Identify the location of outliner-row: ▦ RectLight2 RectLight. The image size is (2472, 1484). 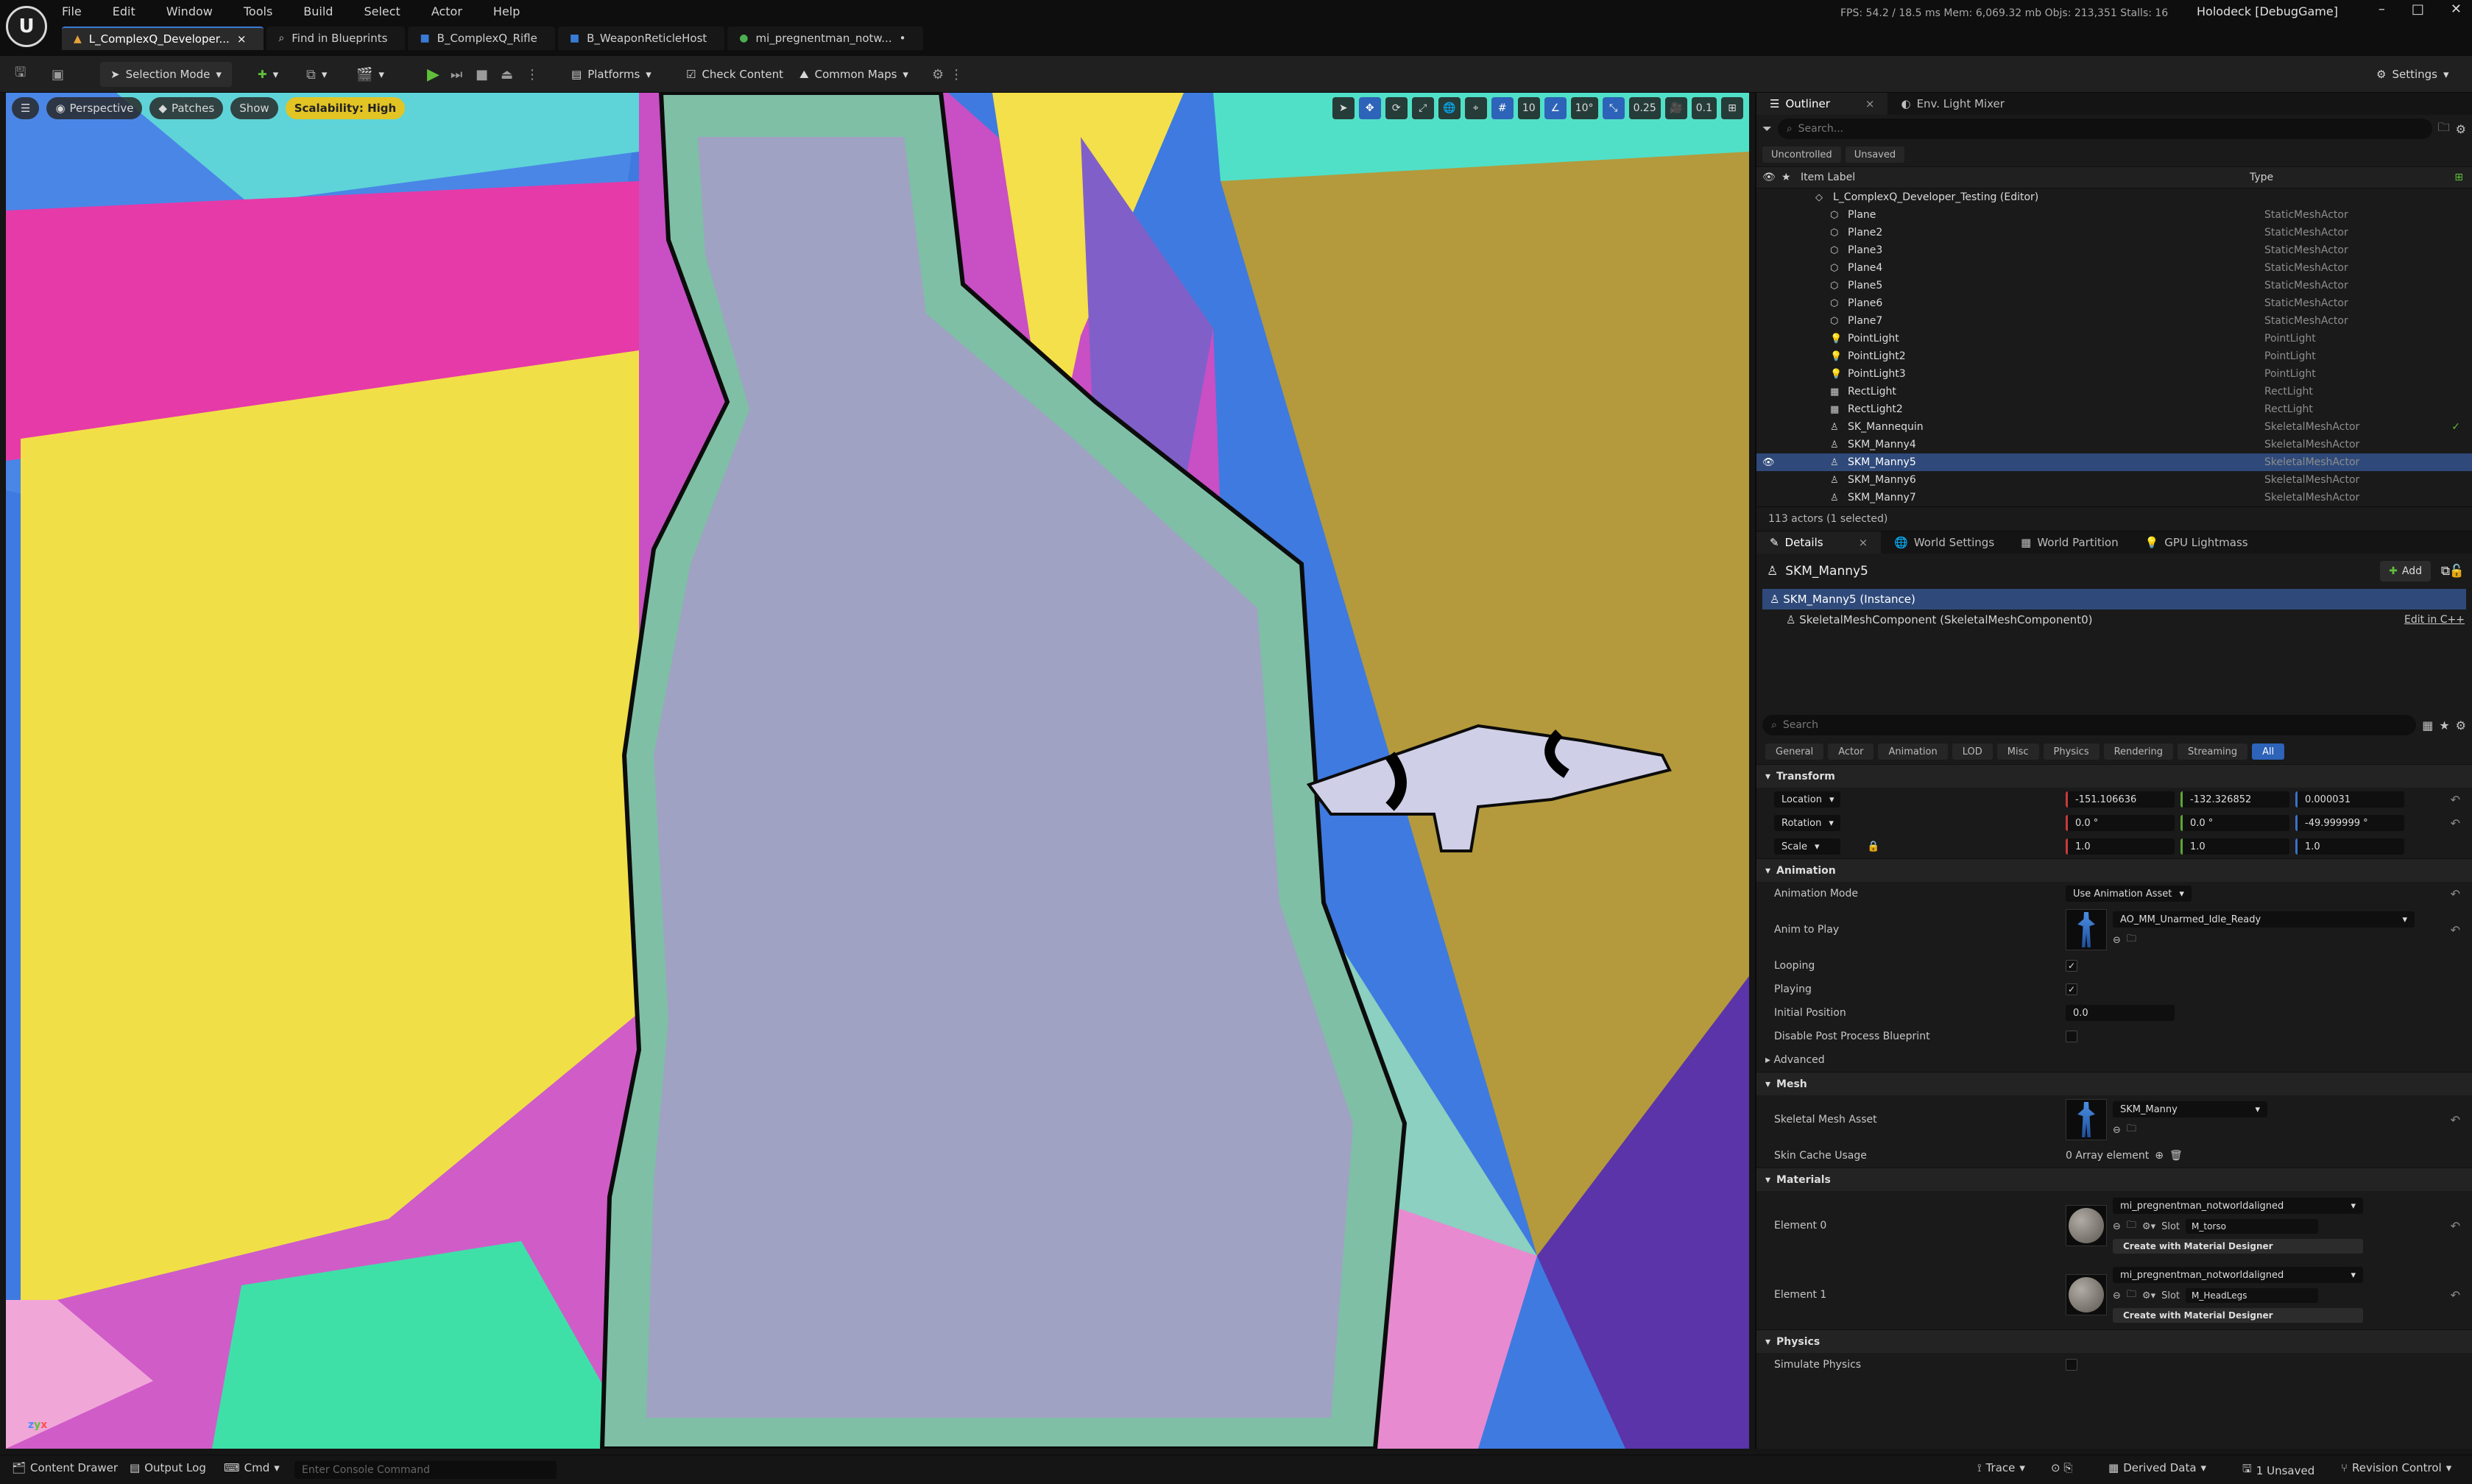
(2114, 409).